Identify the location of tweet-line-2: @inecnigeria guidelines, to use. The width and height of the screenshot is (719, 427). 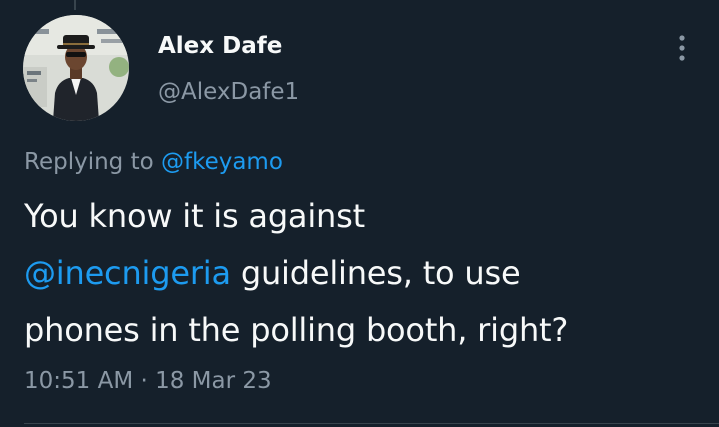
(369, 273).